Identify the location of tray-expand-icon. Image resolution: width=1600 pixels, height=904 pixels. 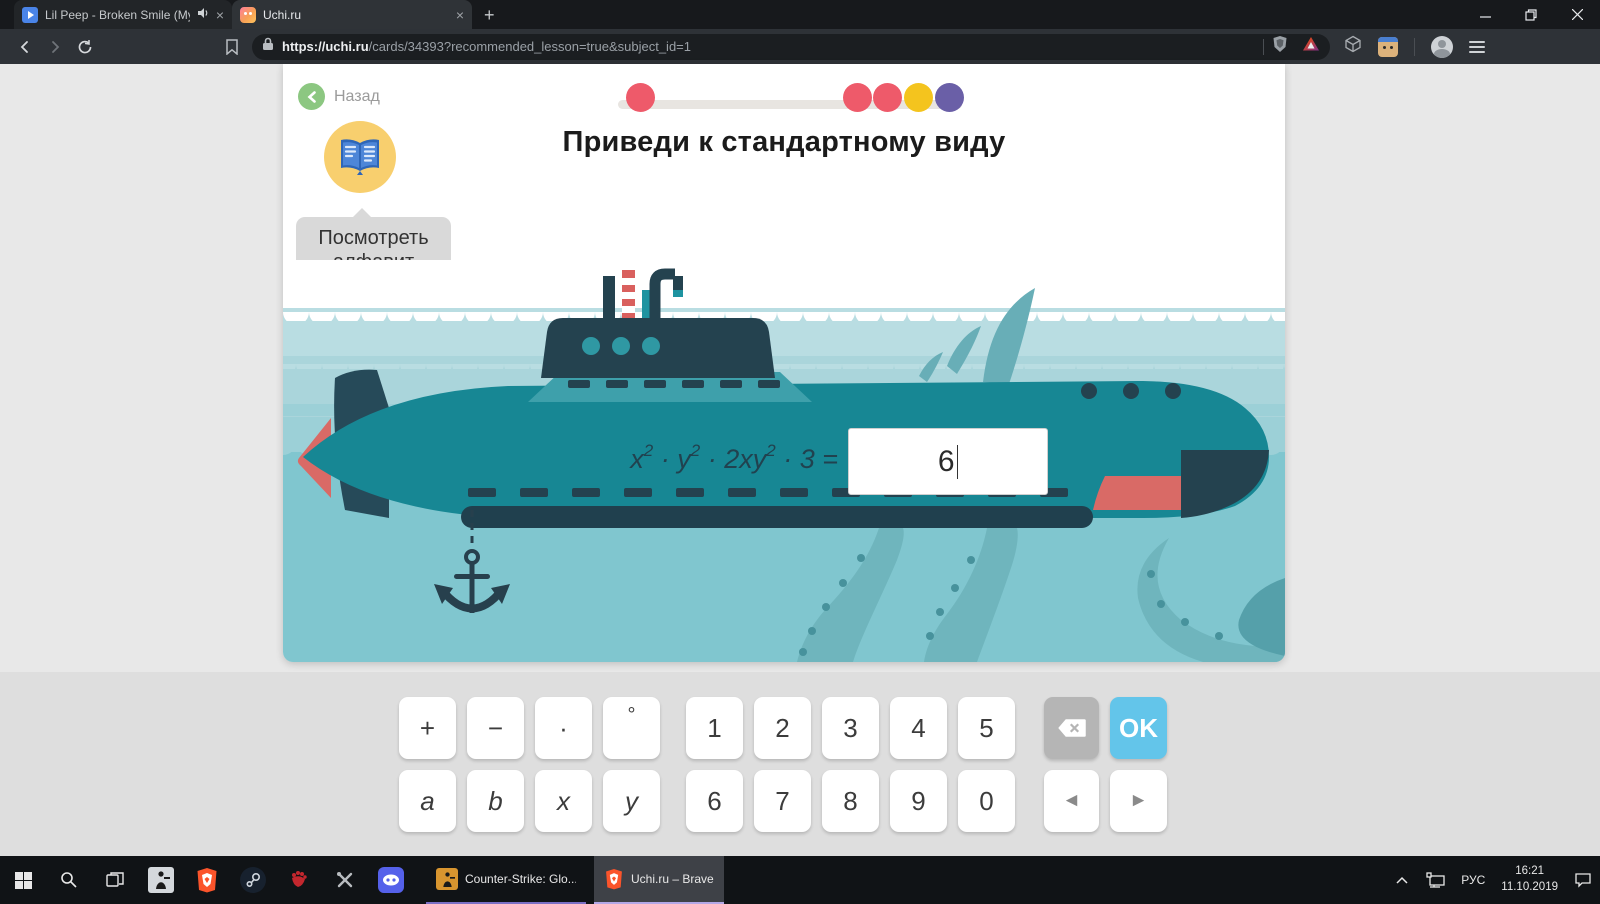
(1402, 880).